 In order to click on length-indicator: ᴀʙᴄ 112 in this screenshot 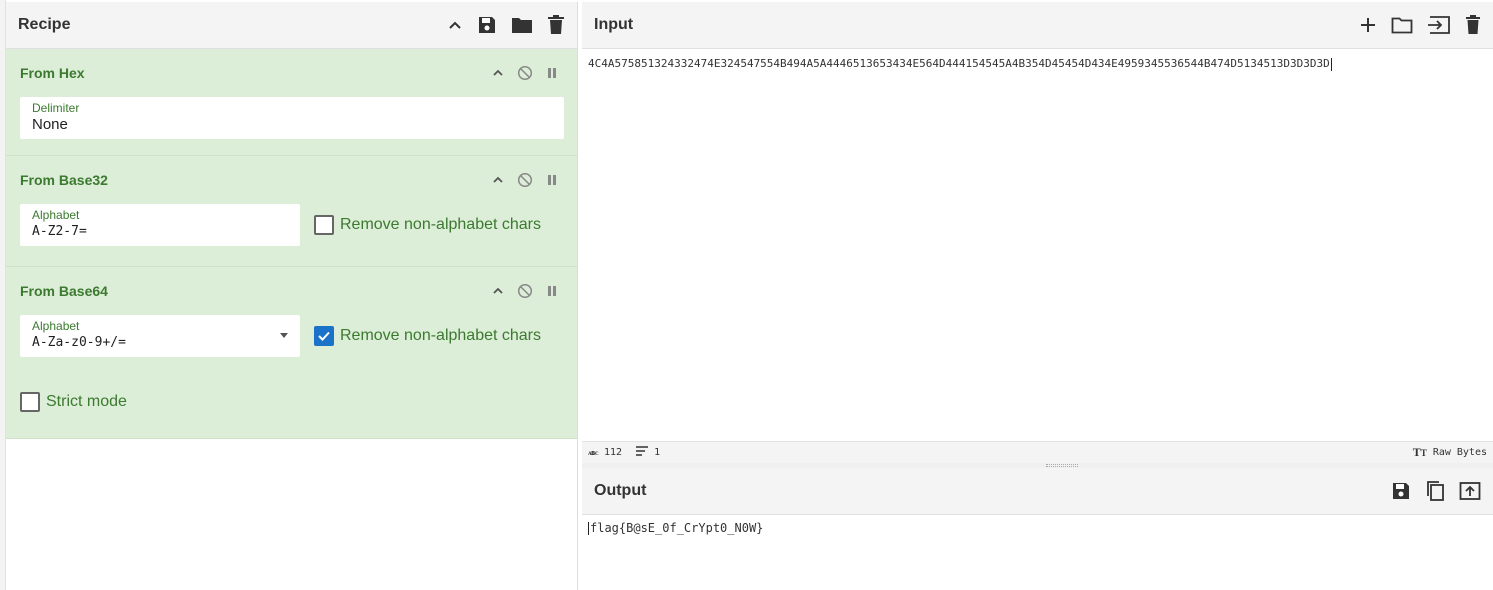, I will do `click(605, 452)`.